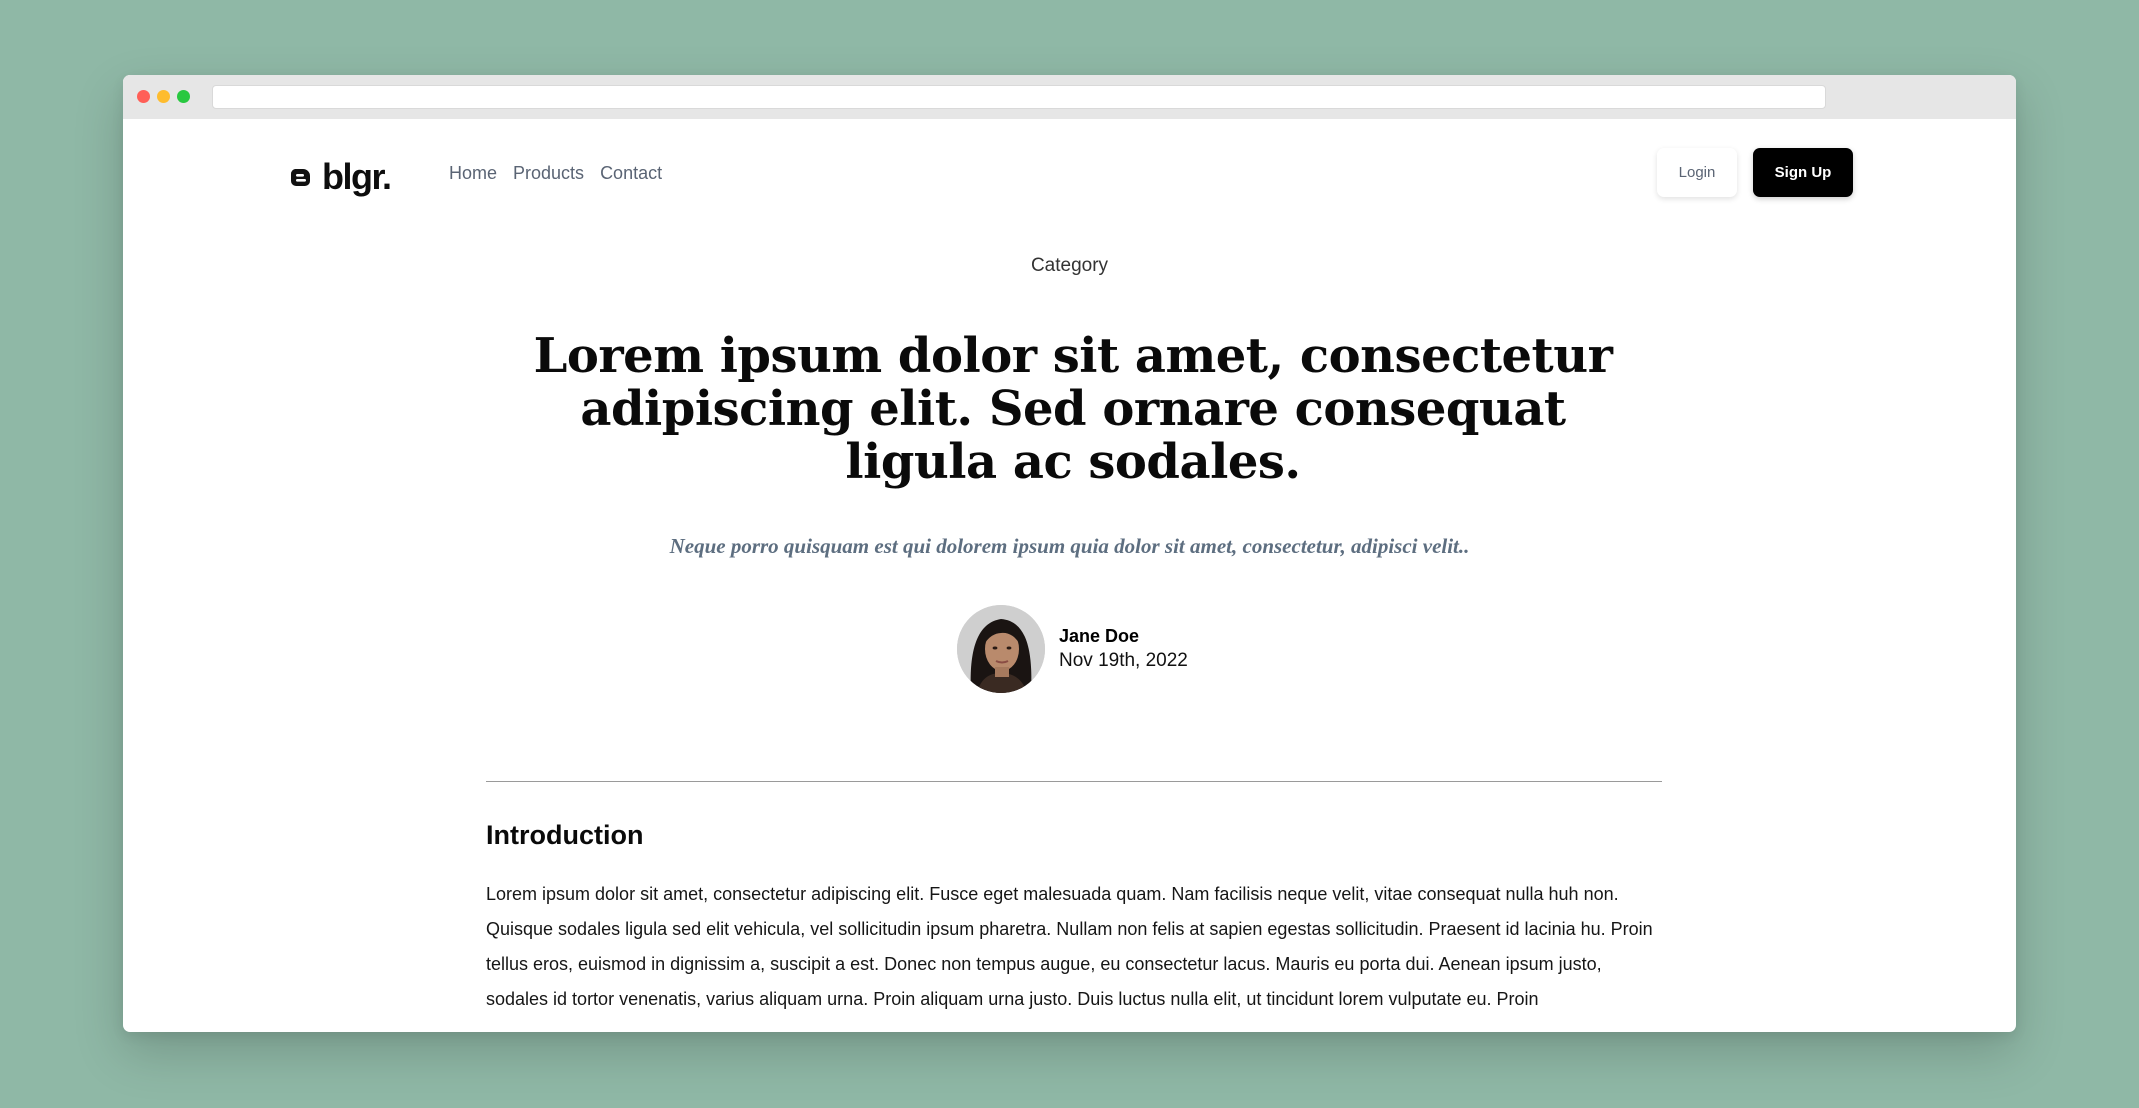 The image size is (2139, 1108). I want to click on main-nav: Home Products Contact, so click(555, 173).